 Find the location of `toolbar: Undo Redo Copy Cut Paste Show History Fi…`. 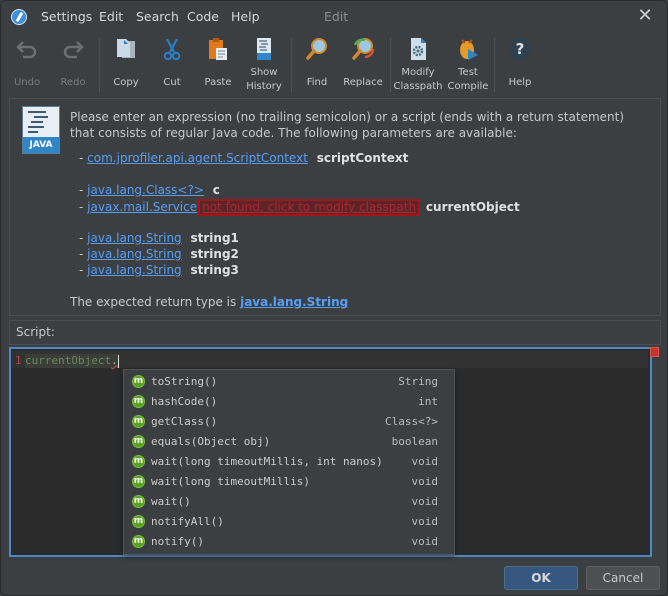

toolbar: Undo Redo Copy Cut Paste Show History Fi… is located at coordinates (334, 65).